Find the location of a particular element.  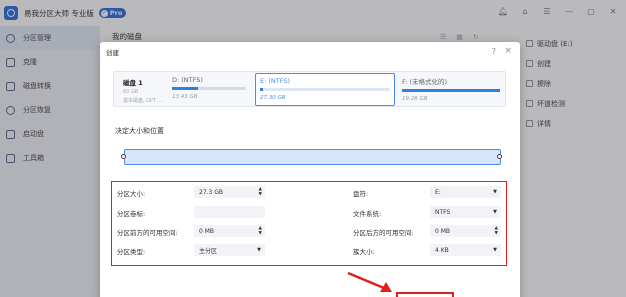

confirm-button is located at coordinates (425, 294).